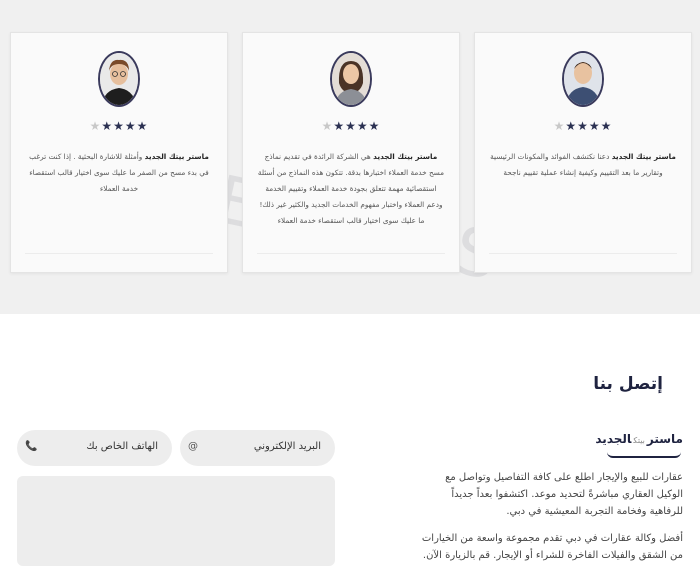  I want to click on email-field: البريد الإلكتروني @, so click(257, 448).